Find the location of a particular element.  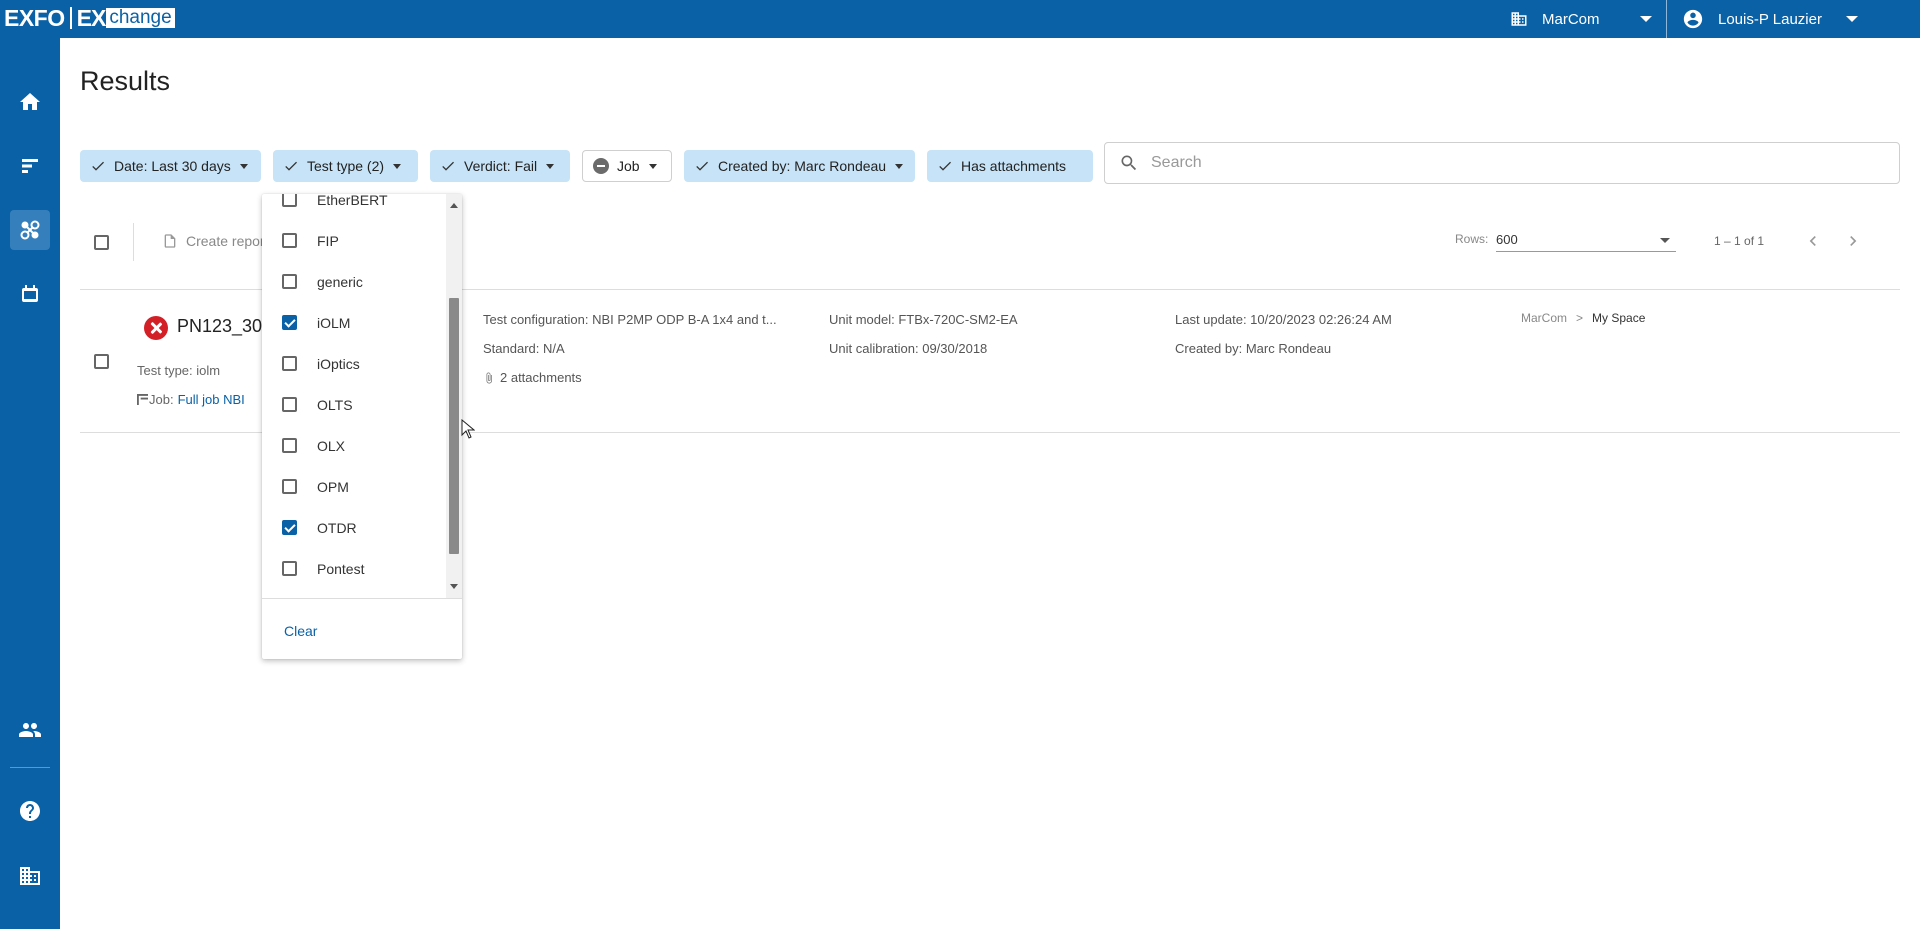

building-icon is located at coordinates (30, 876).